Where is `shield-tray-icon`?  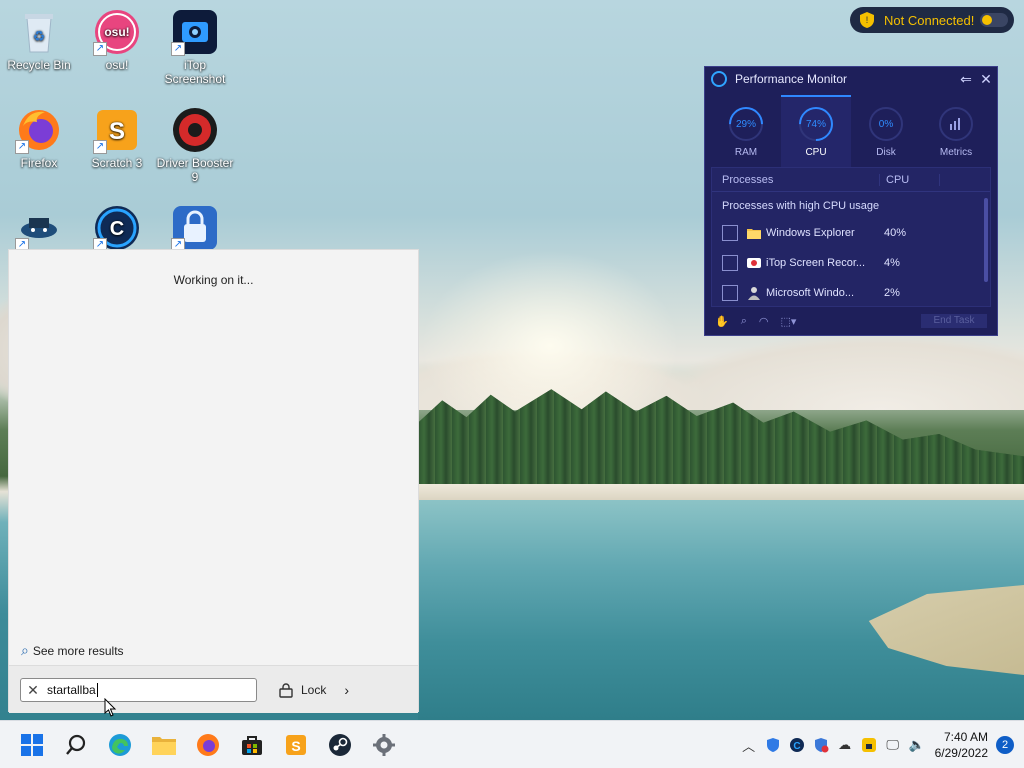
shield-tray-icon is located at coordinates (773, 745).